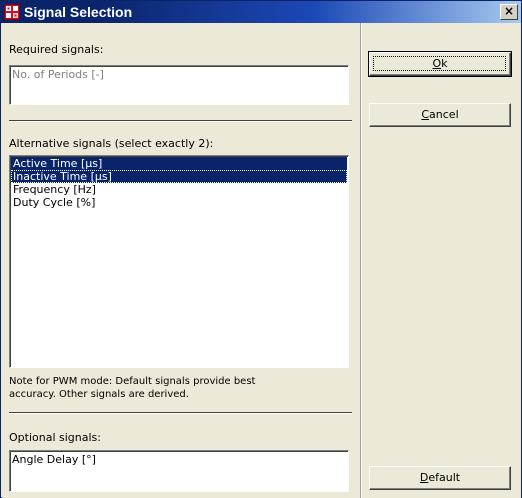  What do you see at coordinates (54, 459) in the screenshot?
I see `optional-signal-item: Angle Delay [°]` at bounding box center [54, 459].